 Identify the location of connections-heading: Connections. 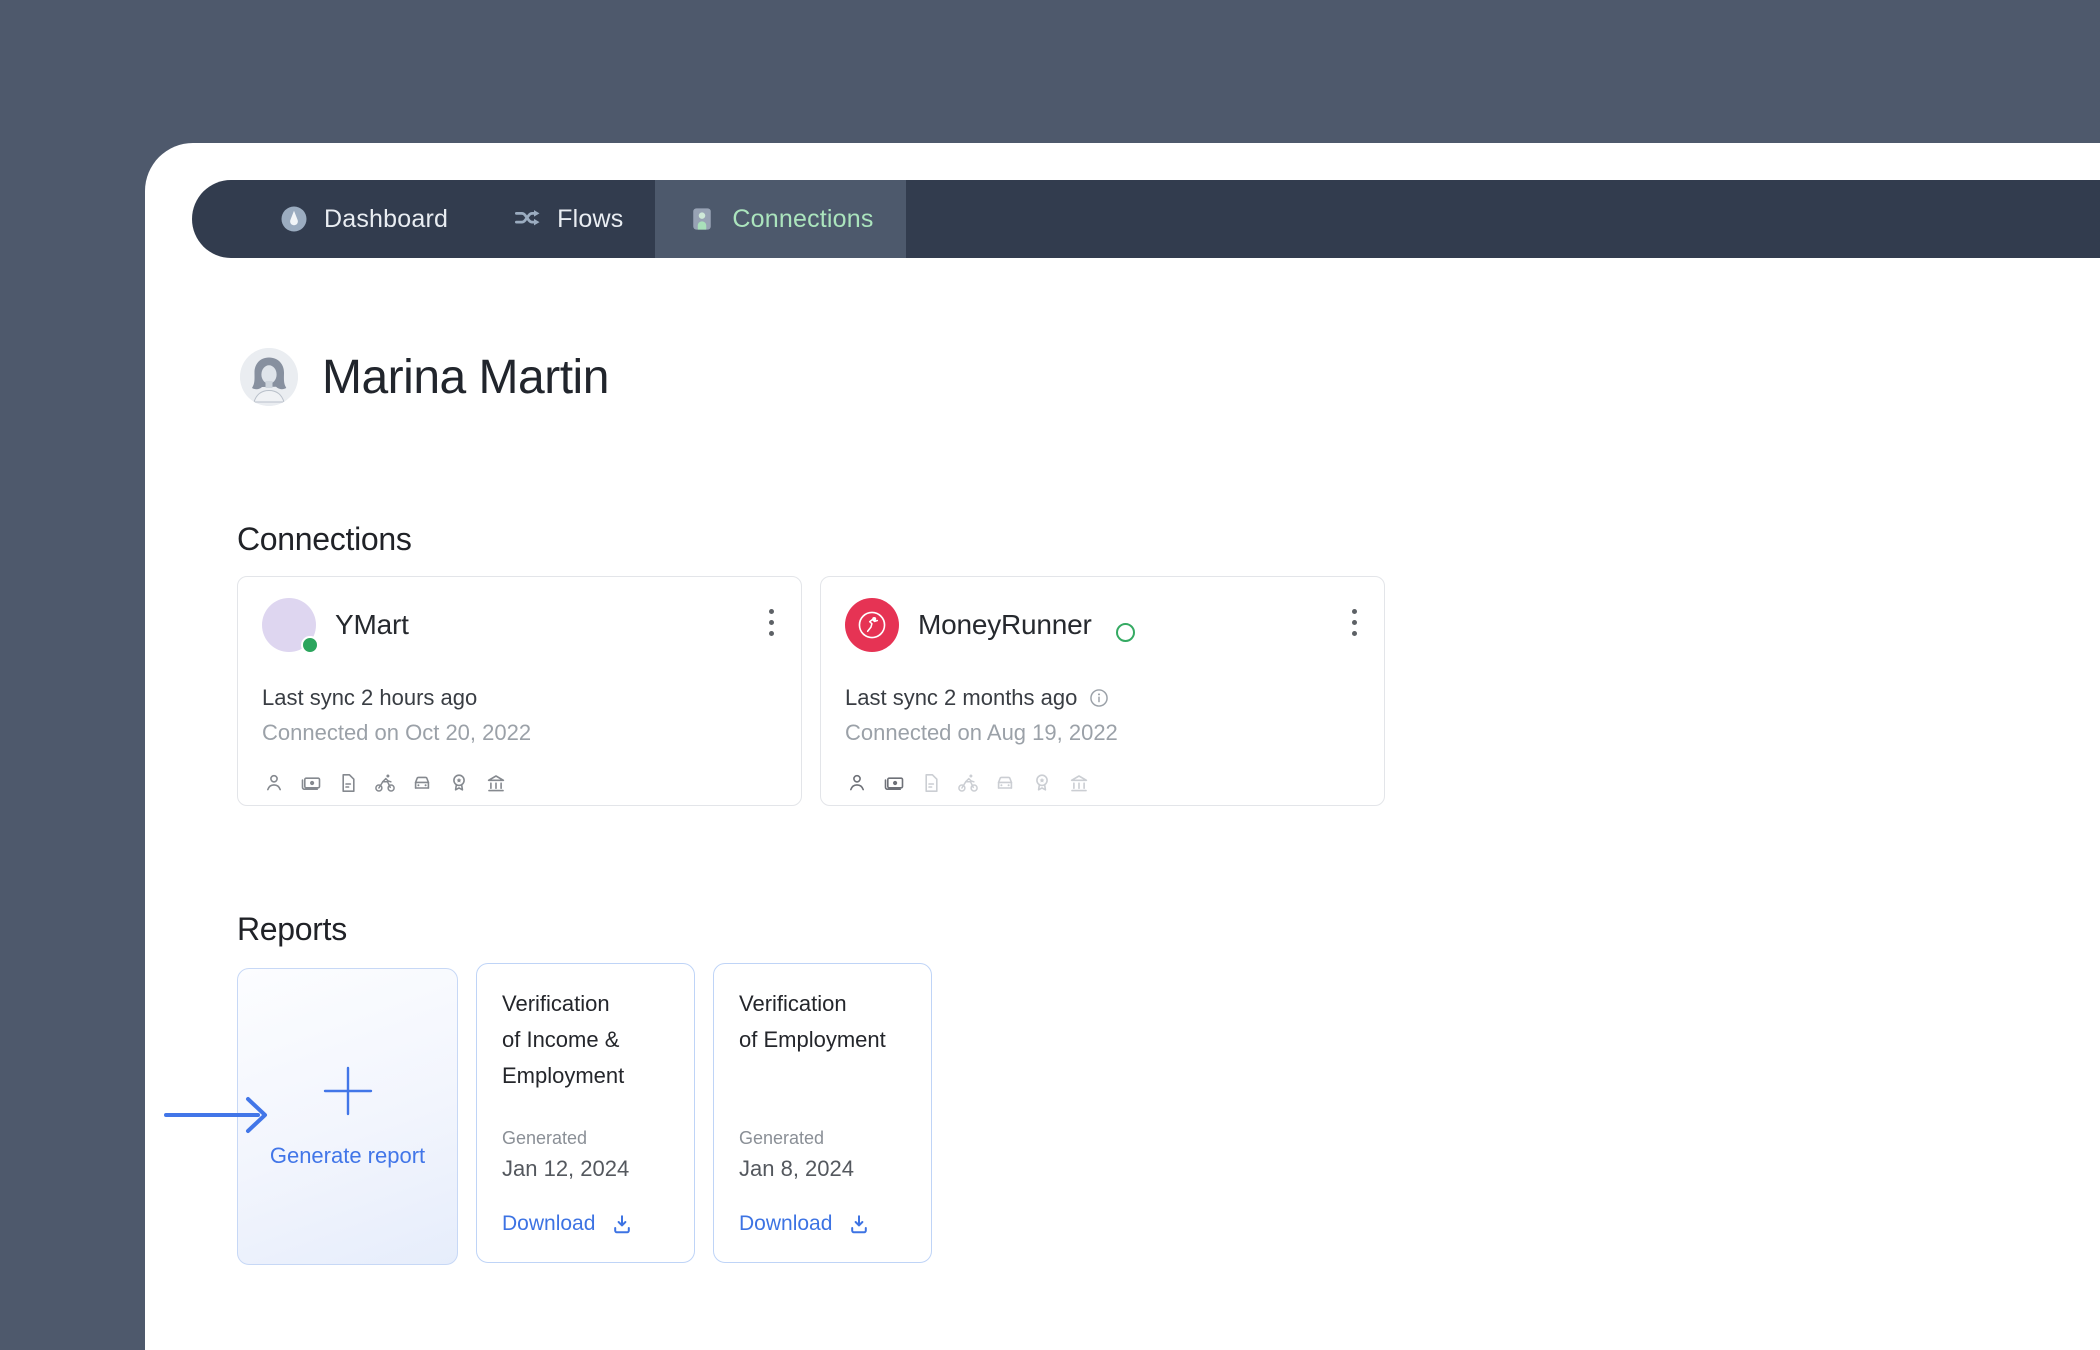
(324, 538).